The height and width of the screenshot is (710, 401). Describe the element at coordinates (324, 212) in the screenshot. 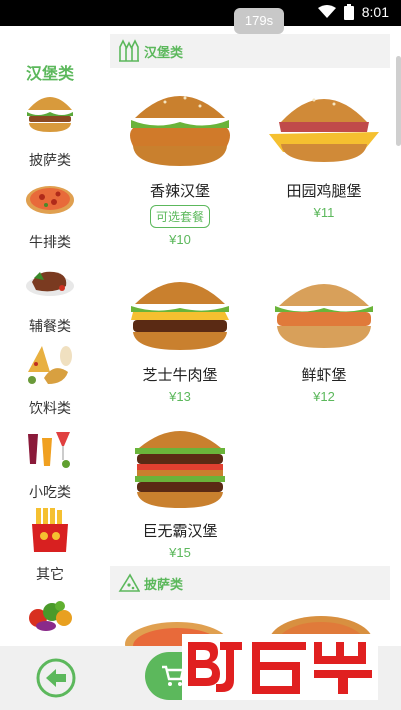

I see `item-price: ¥11` at that location.